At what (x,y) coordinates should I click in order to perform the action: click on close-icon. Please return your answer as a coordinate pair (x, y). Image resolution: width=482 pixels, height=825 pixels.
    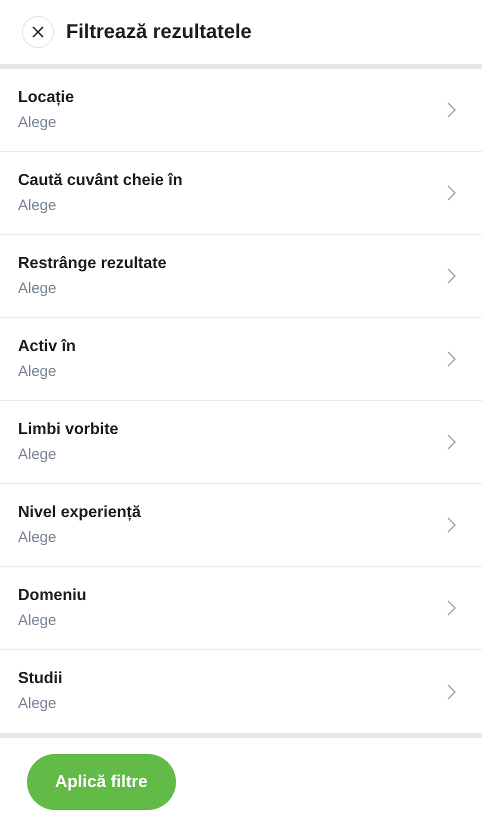
    Looking at the image, I should click on (38, 32).